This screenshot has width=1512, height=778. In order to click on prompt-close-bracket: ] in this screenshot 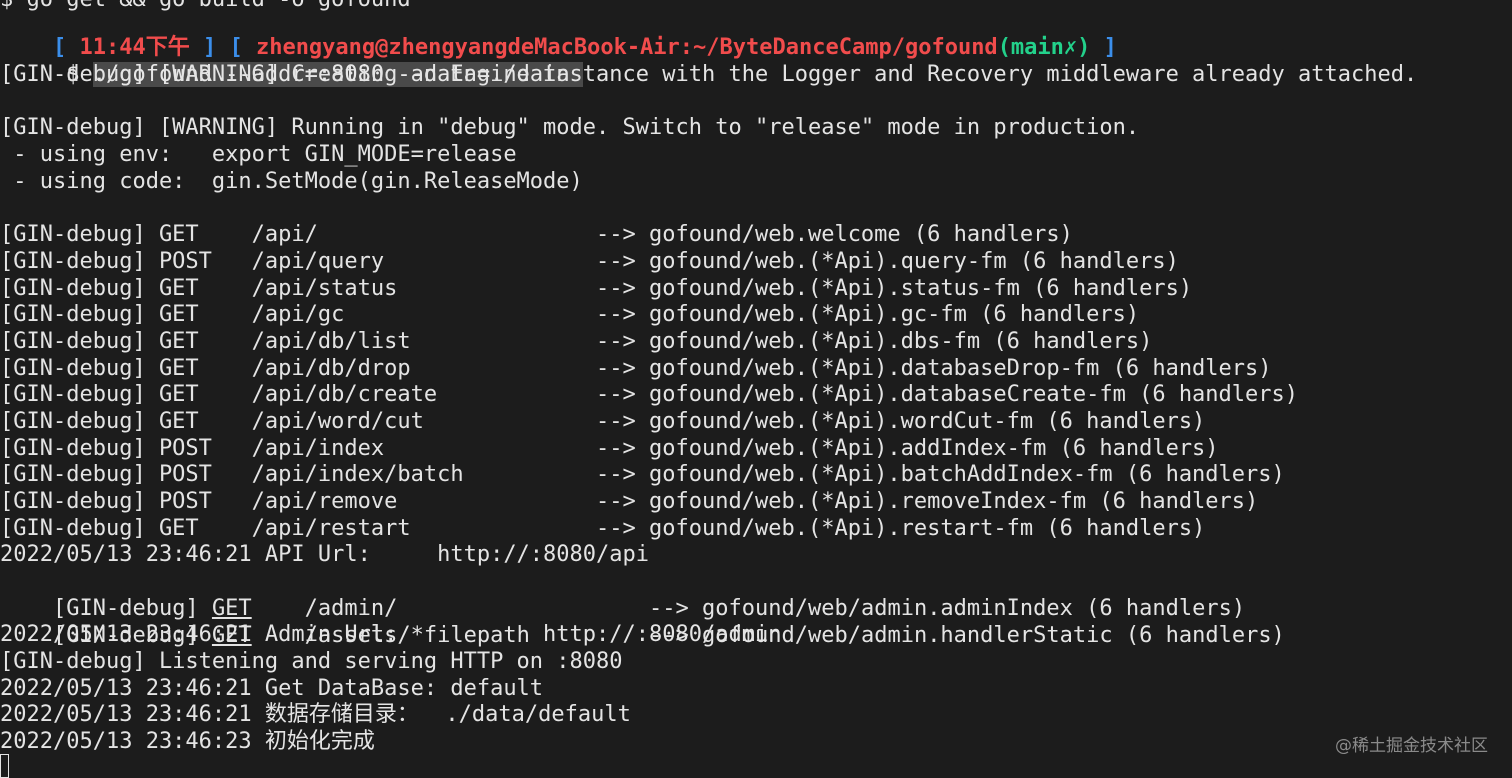, I will do `click(1103, 47)`.